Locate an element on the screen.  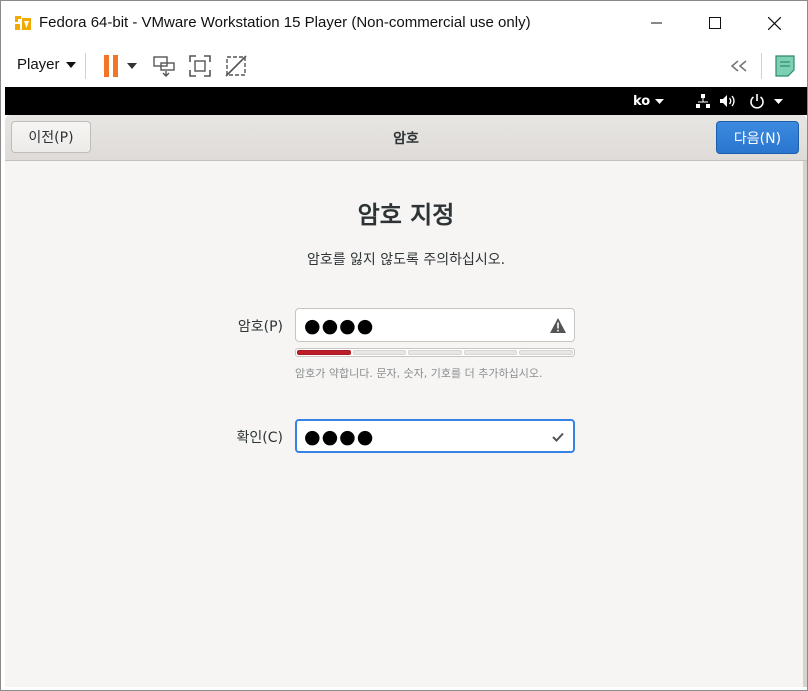
maximize-icon is located at coordinates (715, 23).